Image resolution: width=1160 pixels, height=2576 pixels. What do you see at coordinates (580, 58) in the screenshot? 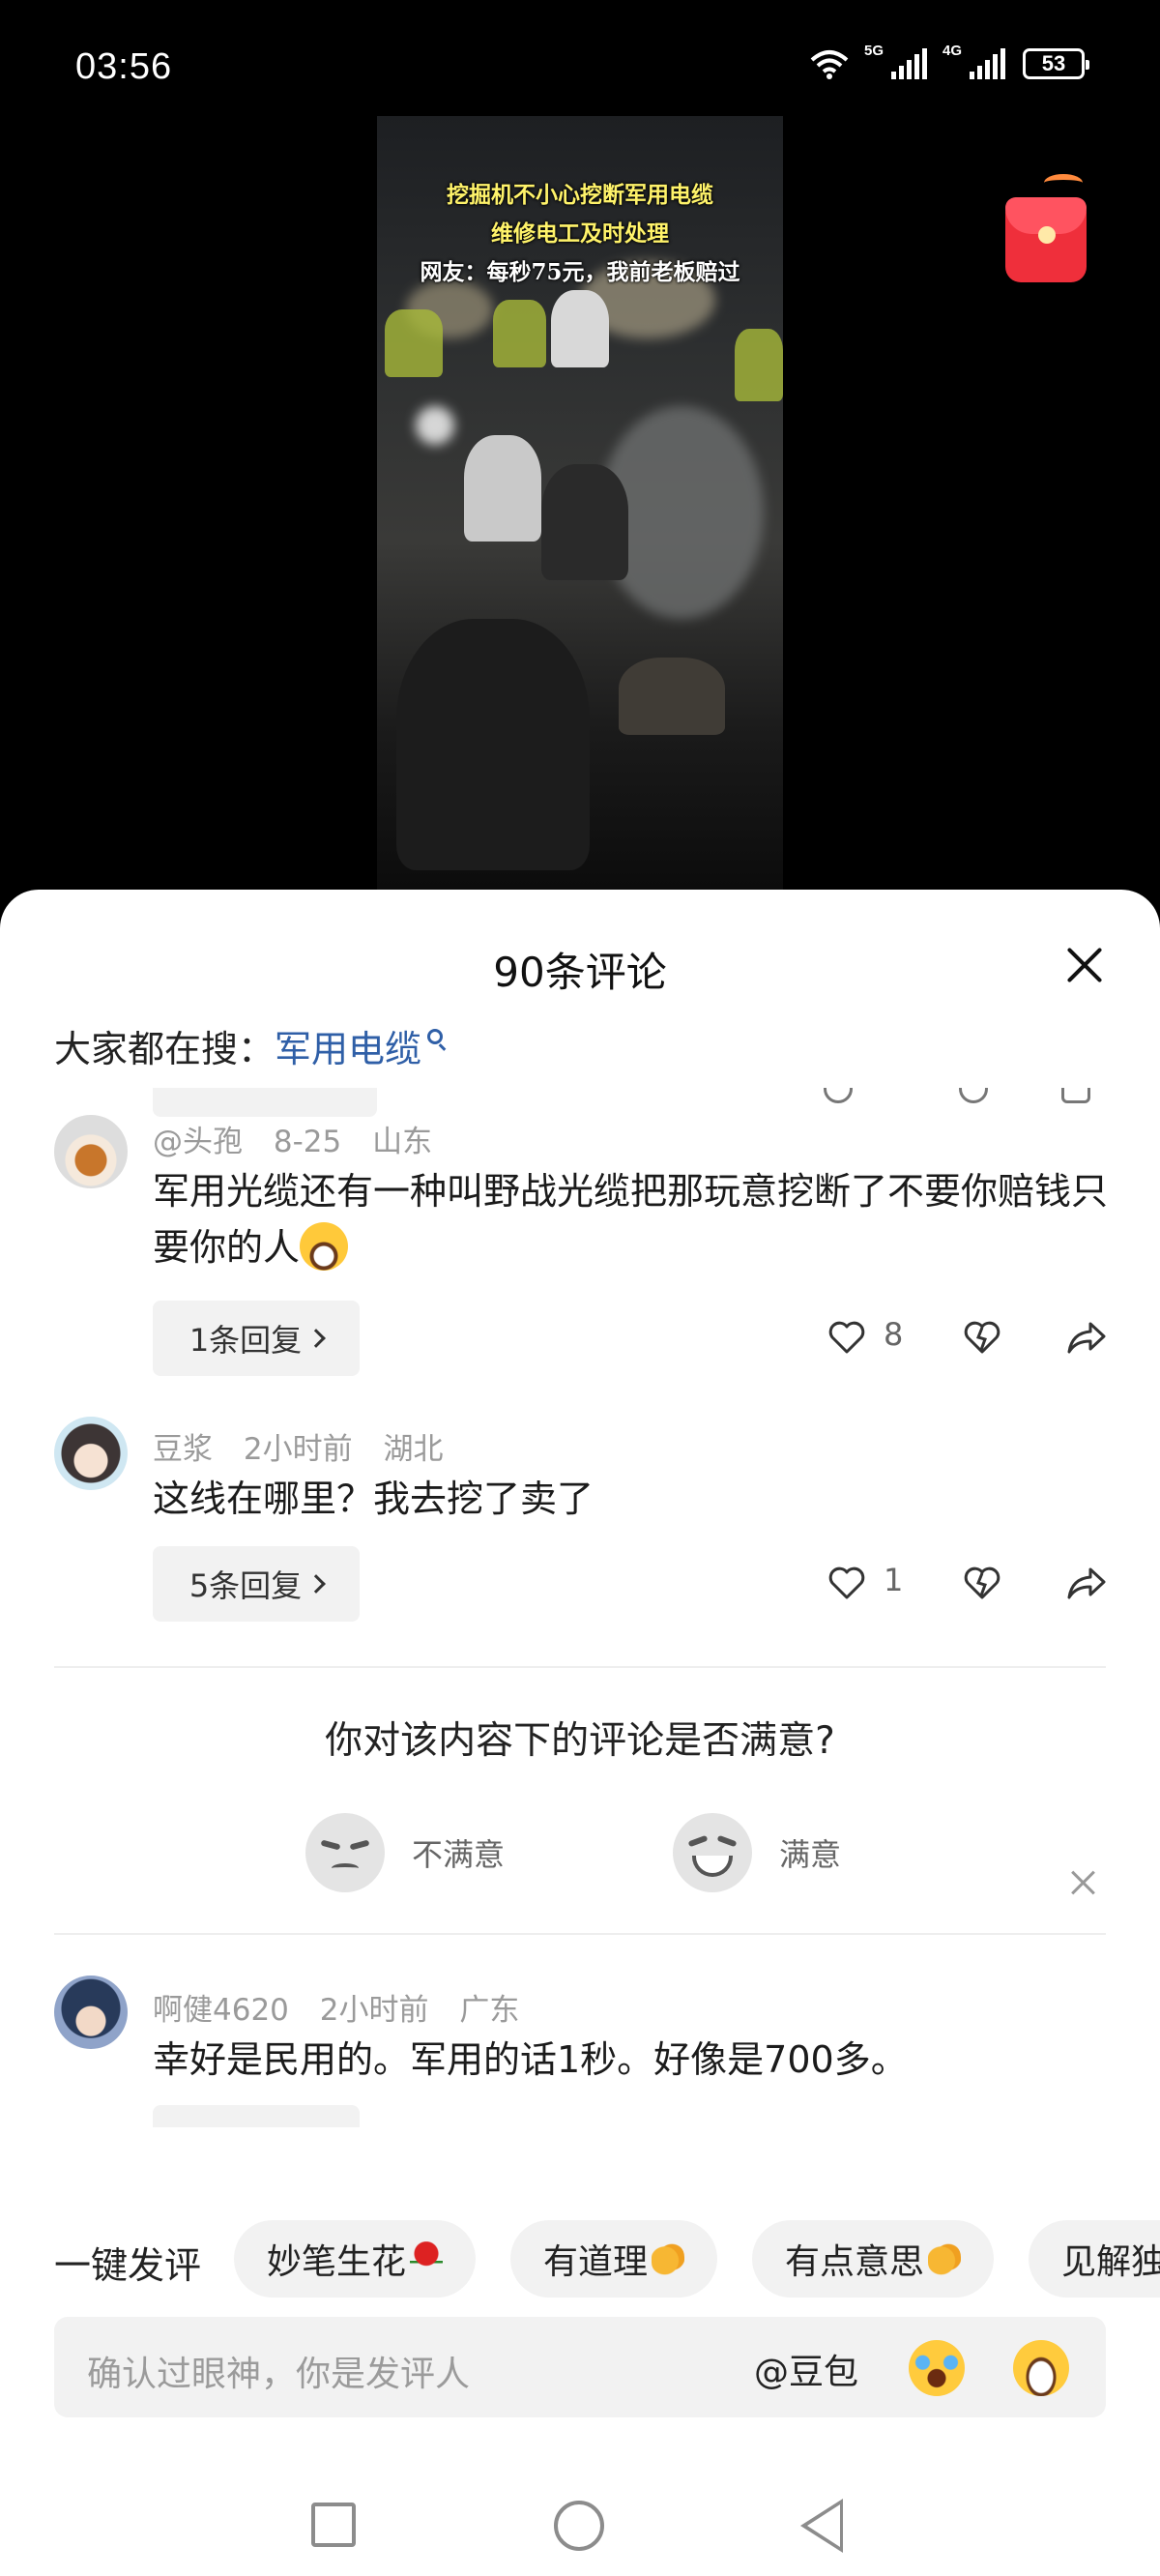
I see `status-bar: 03:56 5G 4G 53` at bounding box center [580, 58].